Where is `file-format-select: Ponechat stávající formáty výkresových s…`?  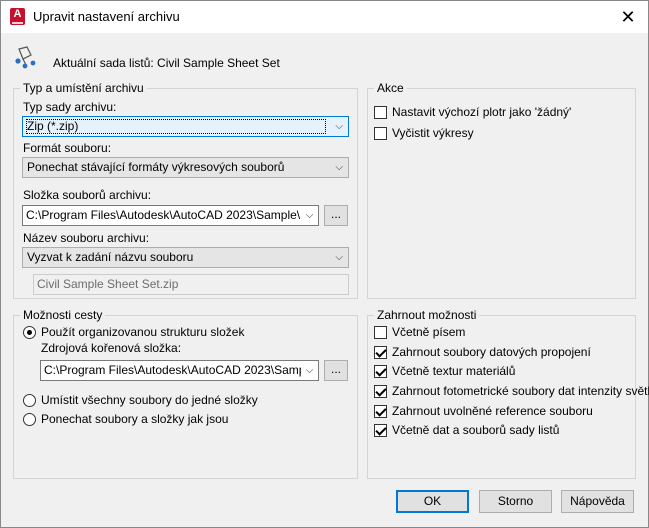
file-format-select: Ponechat stávající formáty výkresových s… is located at coordinates (185, 167).